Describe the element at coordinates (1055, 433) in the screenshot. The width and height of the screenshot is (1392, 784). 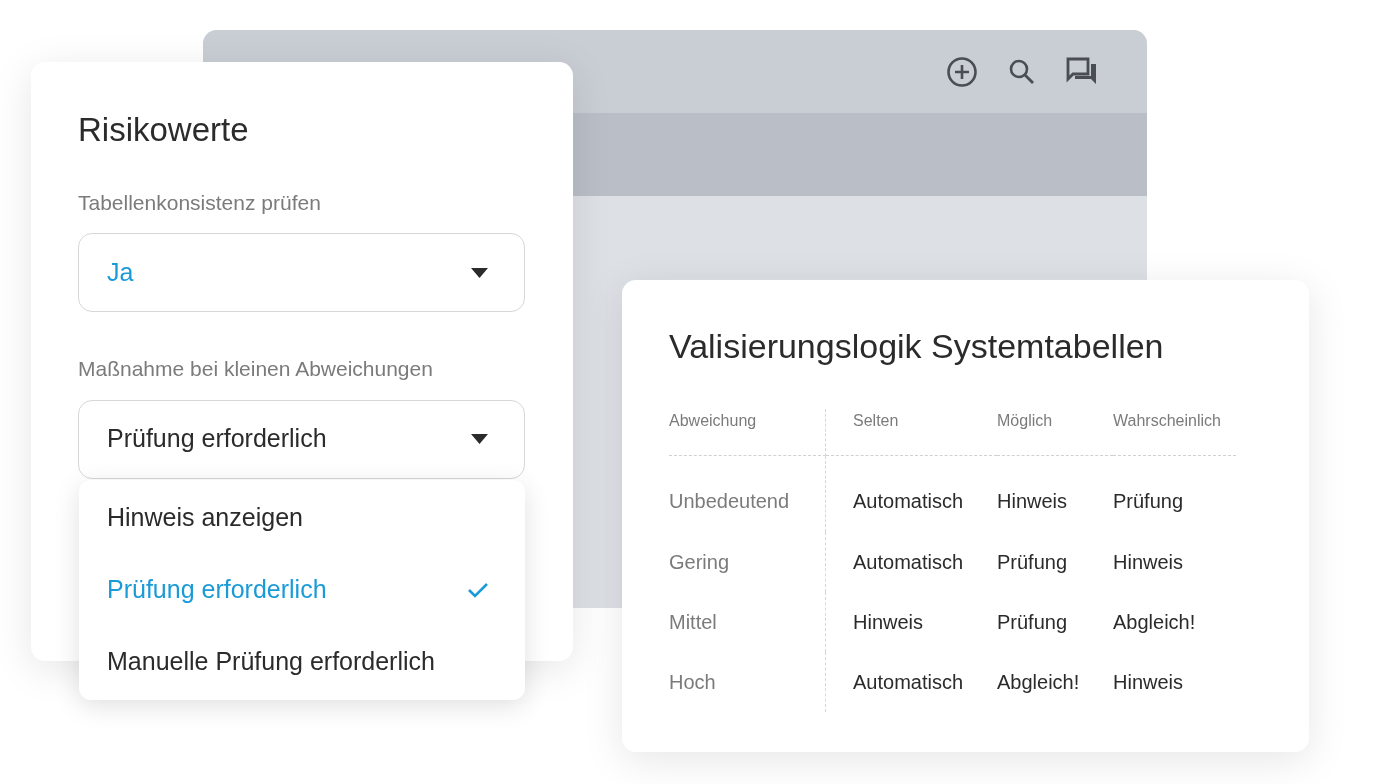
I see `column-header: Möglich` at that location.